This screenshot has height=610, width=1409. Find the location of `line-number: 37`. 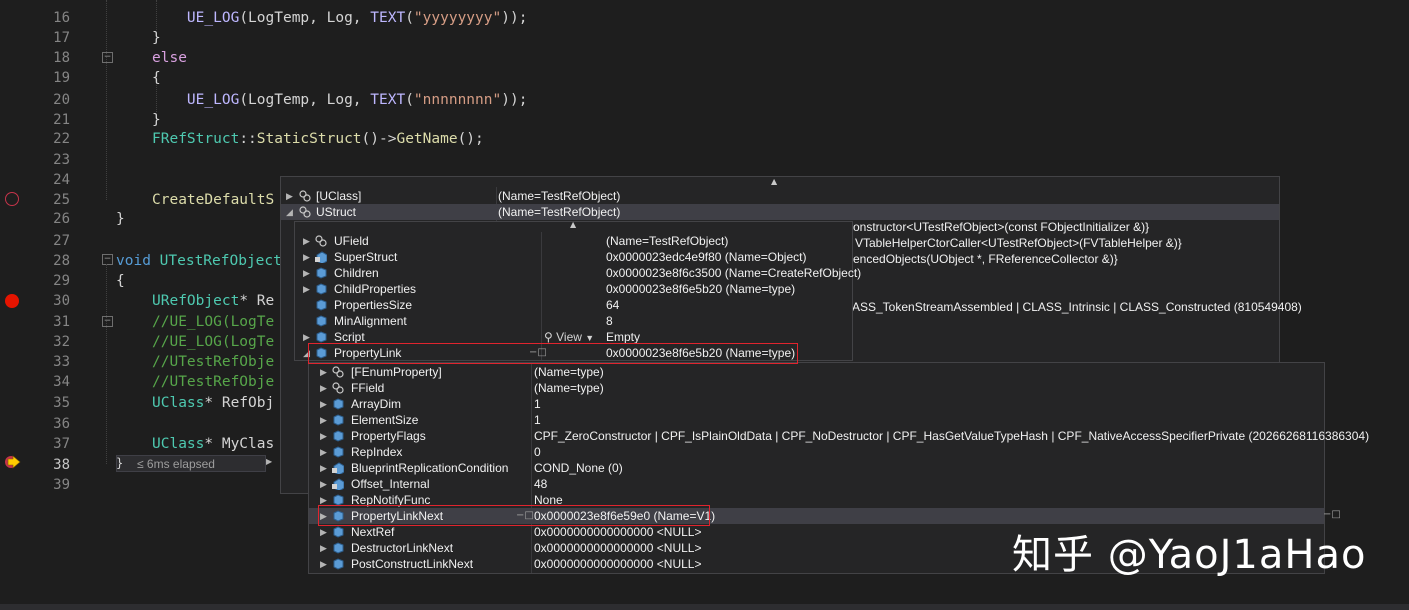

line-number: 37 is located at coordinates (61, 444).